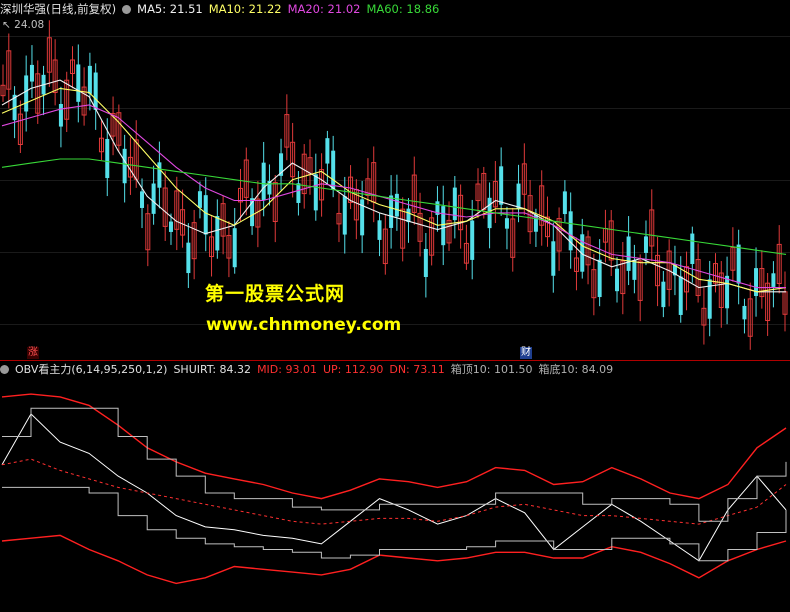  What do you see at coordinates (576, 369) in the screenshot?
I see `box-bottom-label: 箱底10: 84.09` at bounding box center [576, 369].